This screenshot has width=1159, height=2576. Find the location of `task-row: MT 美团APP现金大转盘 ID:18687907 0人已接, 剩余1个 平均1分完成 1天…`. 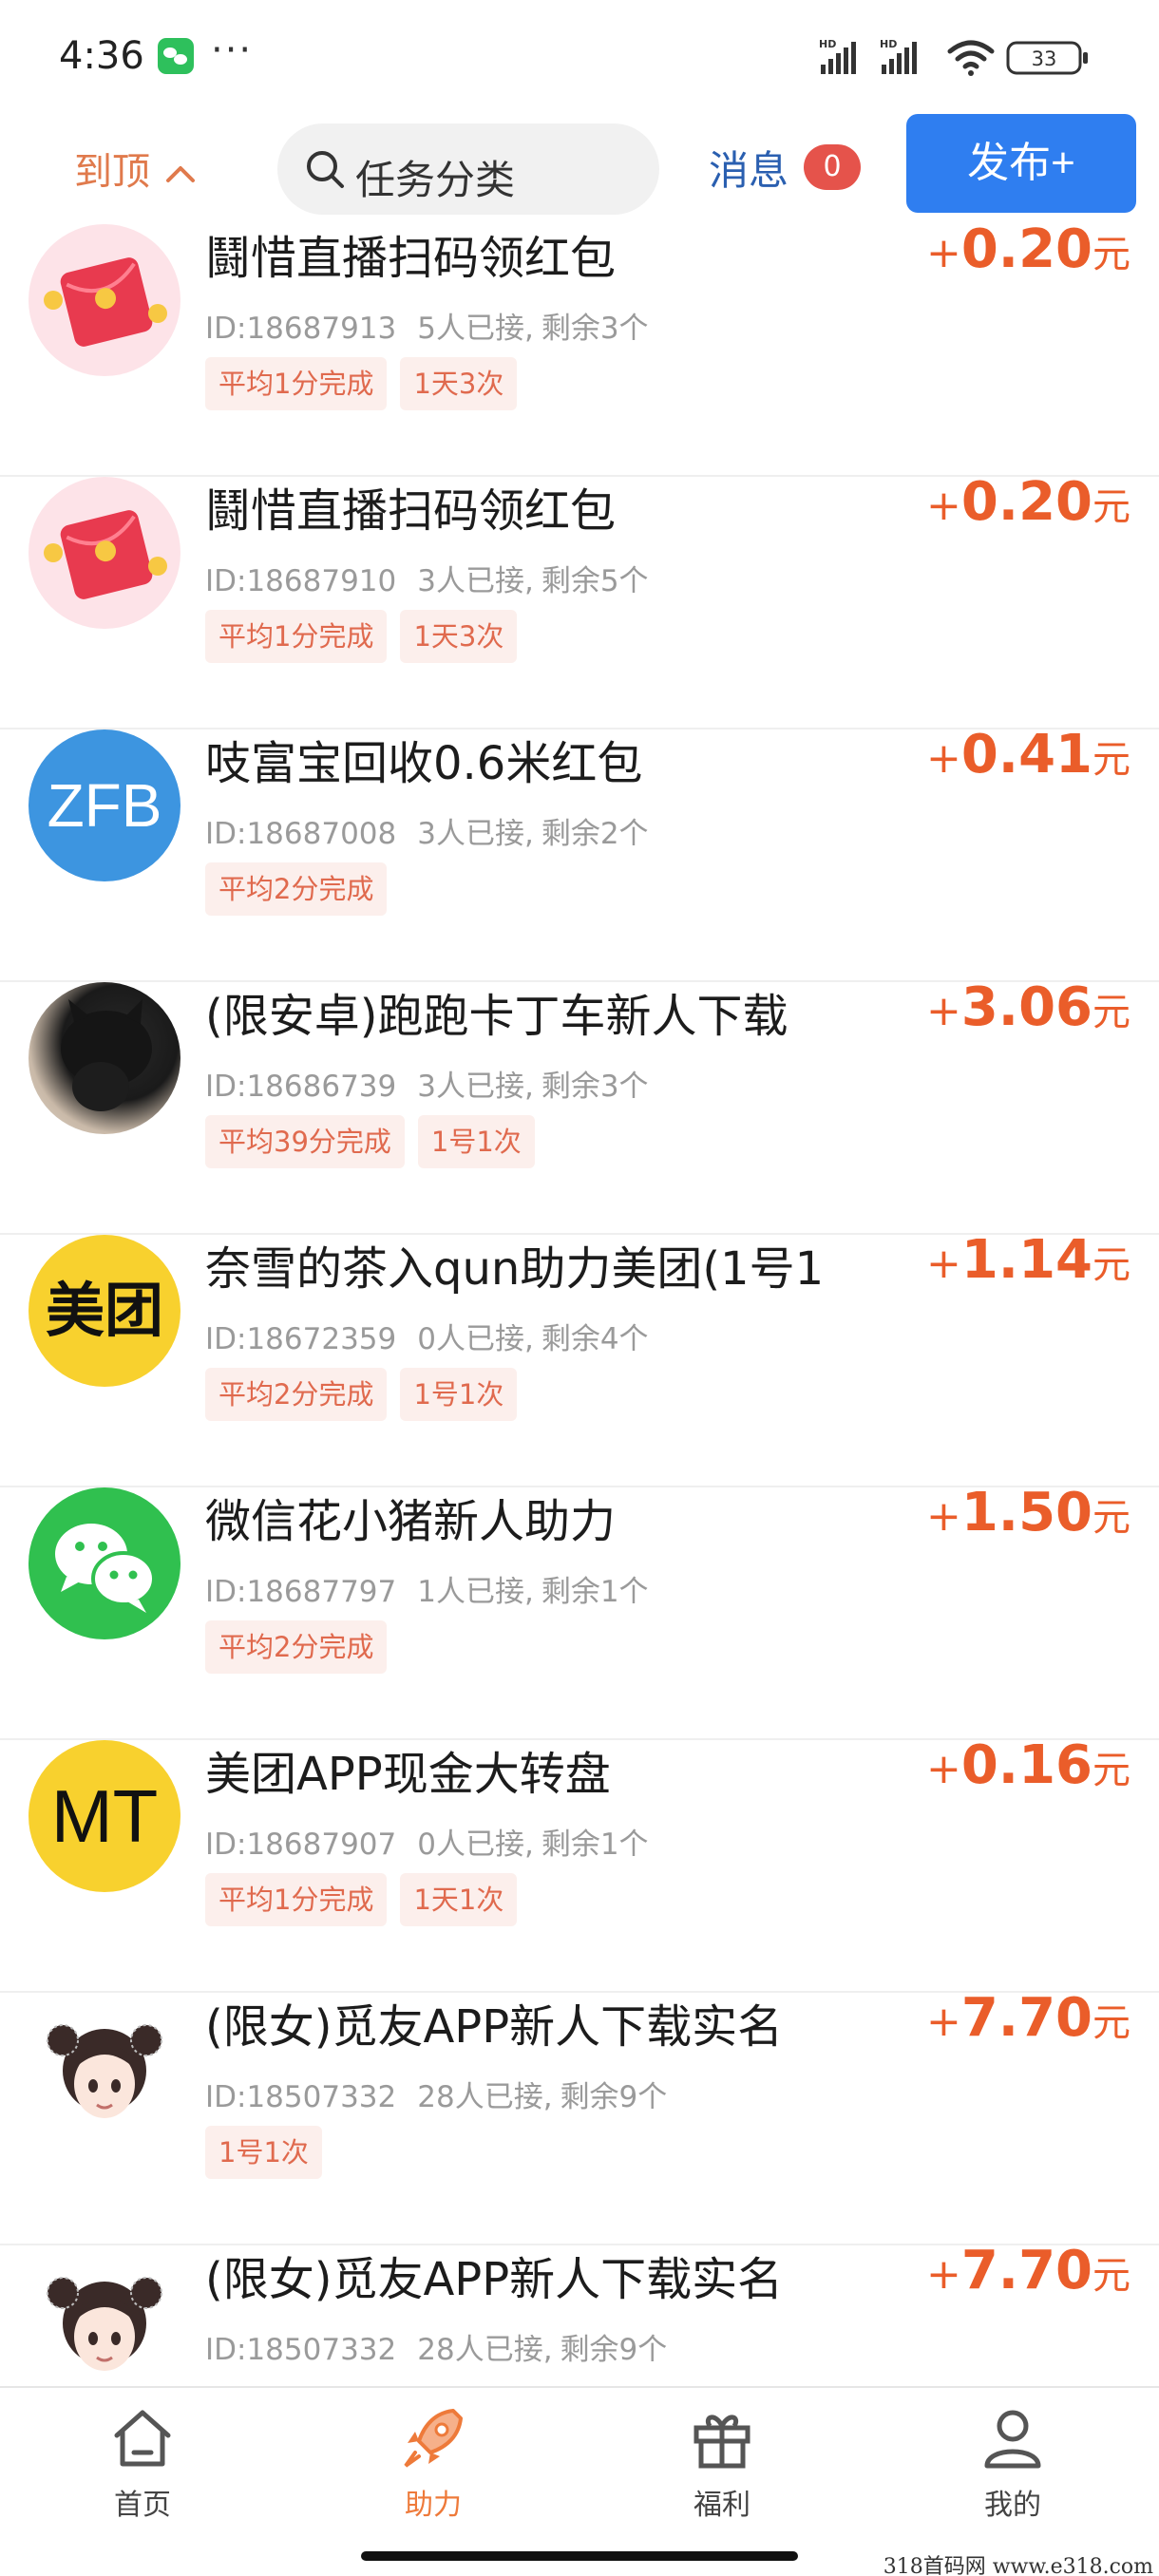

task-row: MT 美团APP现金大转盘 ID:18687907 0人已接, 剩余1个 平均1分完成 1天… is located at coordinates (579, 1863).